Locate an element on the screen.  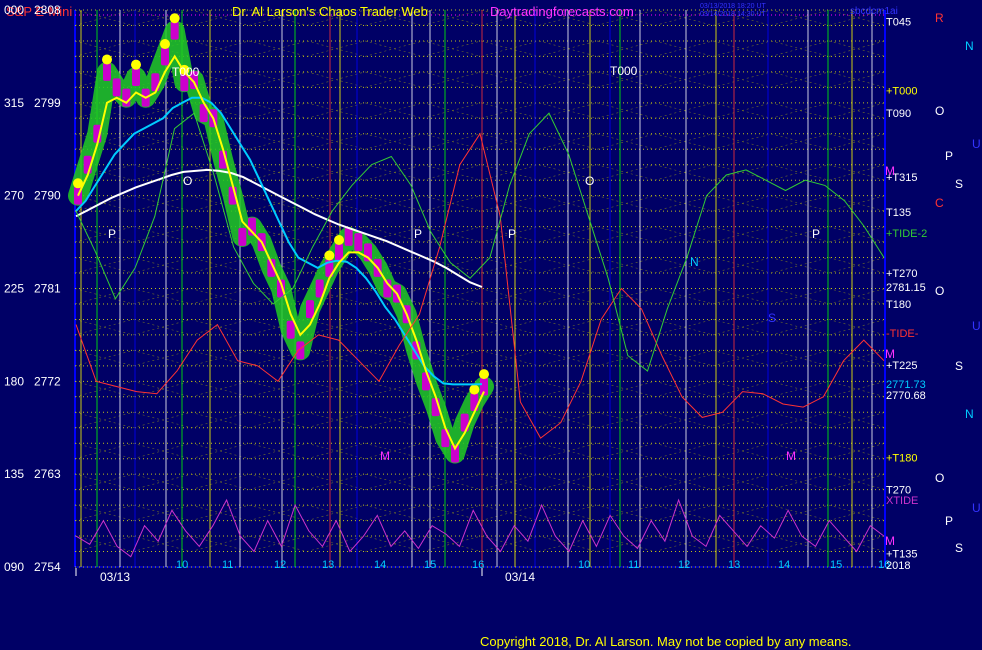
planet-glyph: R is located at coordinates (939, 18).